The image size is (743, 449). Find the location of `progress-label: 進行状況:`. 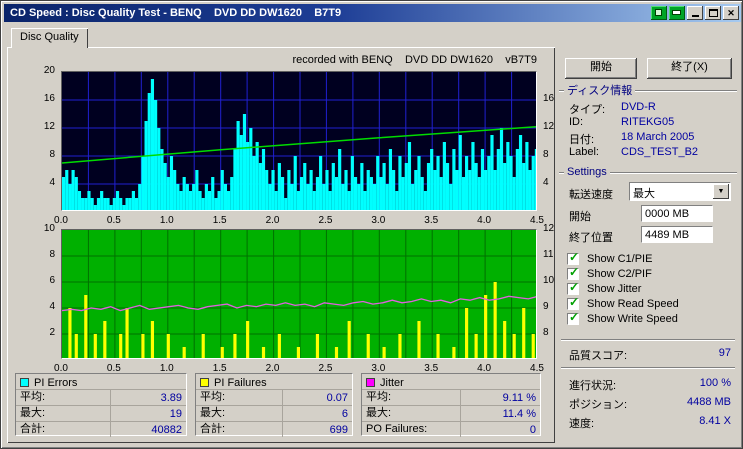

progress-label: 進行状況: is located at coordinates (593, 386).